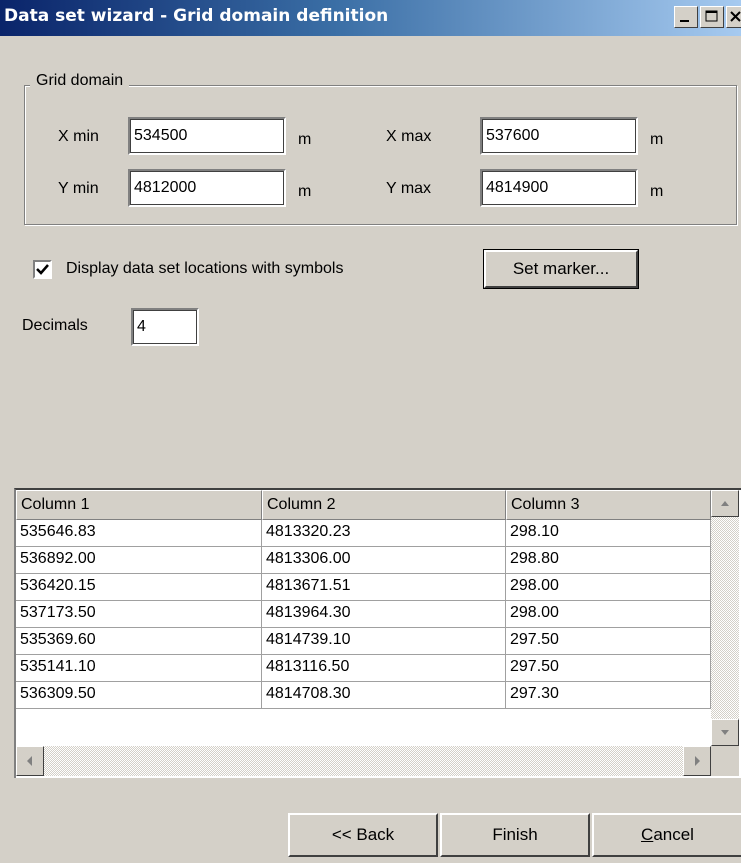  I want to click on maximize-button, so click(712, 17).